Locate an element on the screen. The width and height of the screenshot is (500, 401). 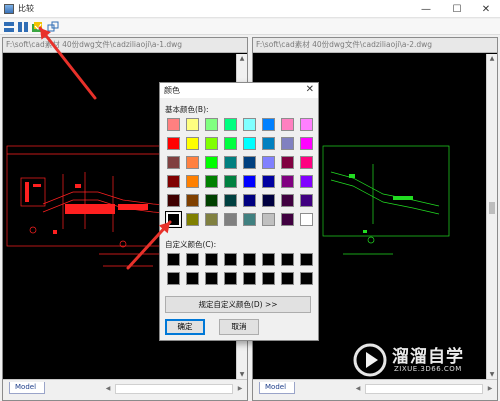
ok-button: 确定 is located at coordinates (185, 327).